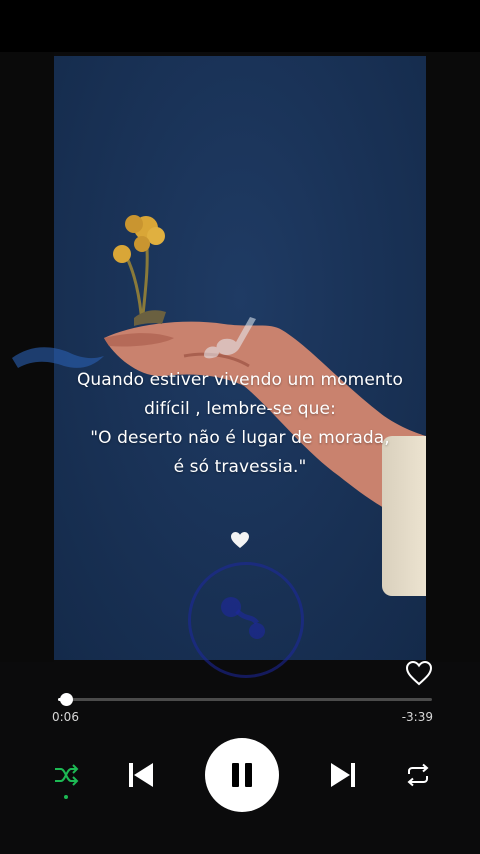 This screenshot has width=480, height=854. I want to click on skip-previous-icon, so click(141, 775).